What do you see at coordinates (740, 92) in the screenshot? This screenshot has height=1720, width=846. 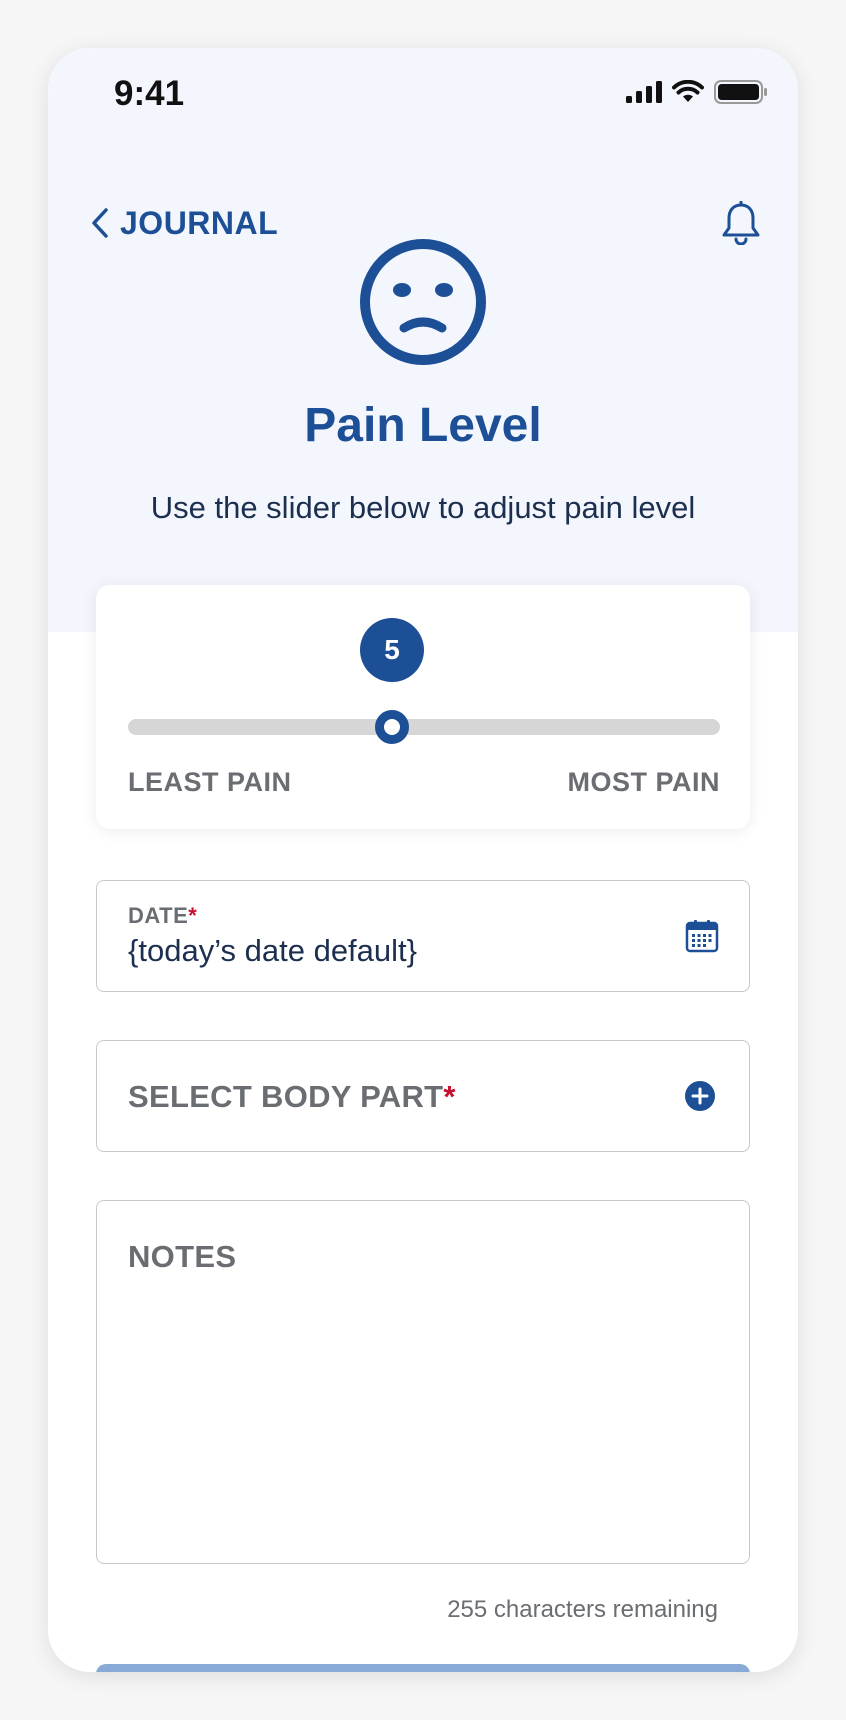 I see `battery-icon` at bounding box center [740, 92].